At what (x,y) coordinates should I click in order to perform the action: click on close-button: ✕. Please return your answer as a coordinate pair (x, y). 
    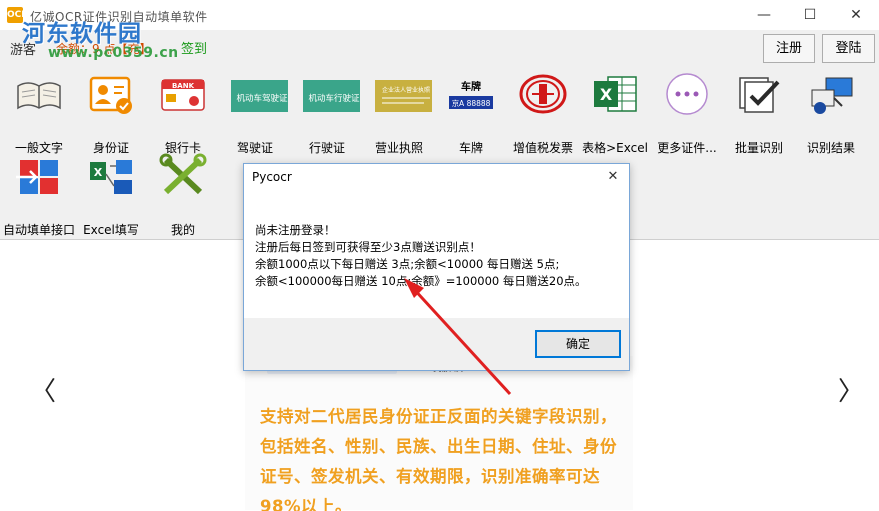
    Looking at the image, I should click on (856, 15).